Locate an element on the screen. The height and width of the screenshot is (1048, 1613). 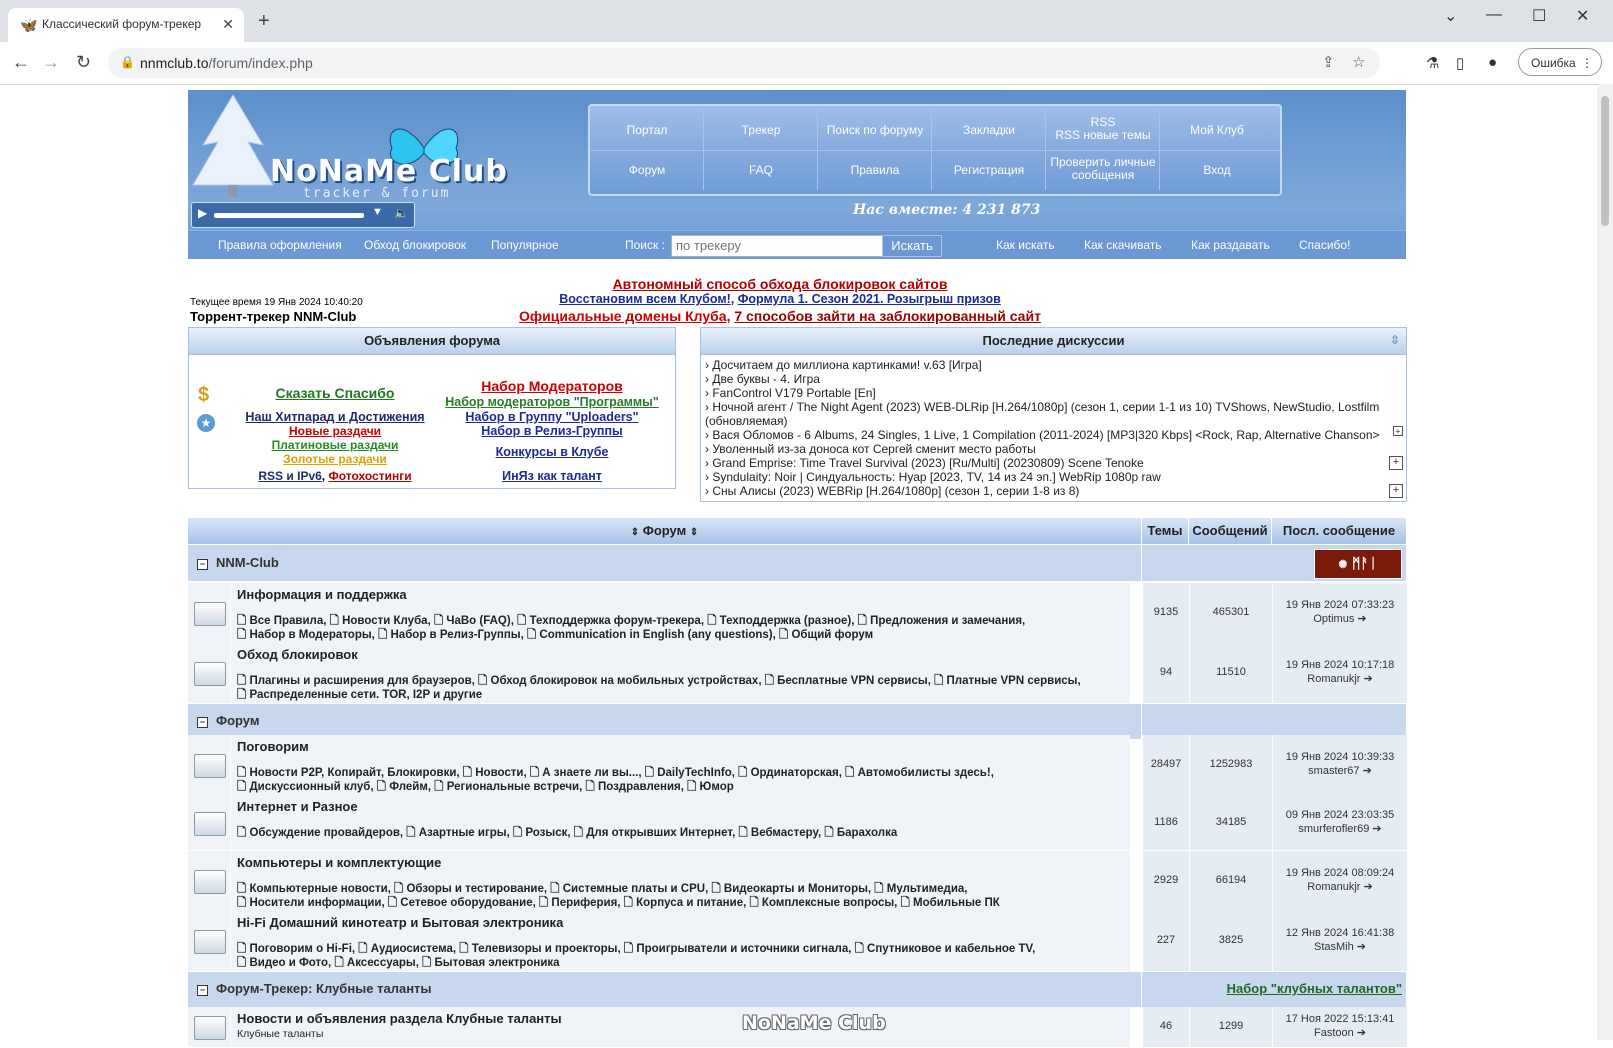
menu-register: Регистрация is located at coordinates (989, 170).